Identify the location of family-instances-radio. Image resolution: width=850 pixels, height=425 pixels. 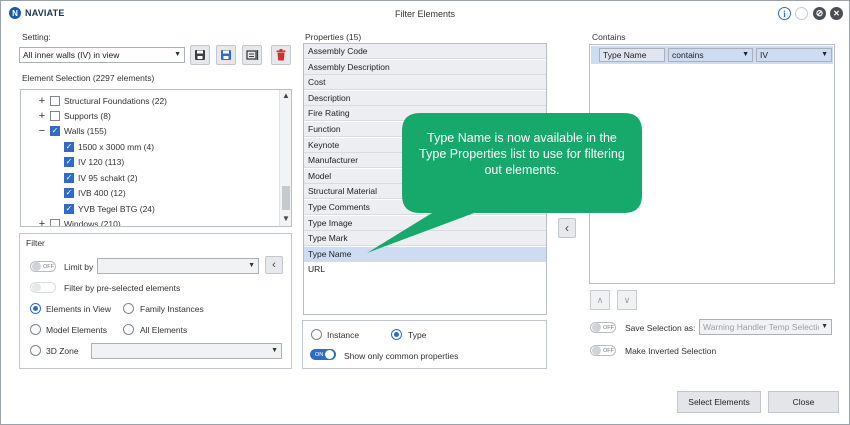
(128, 308).